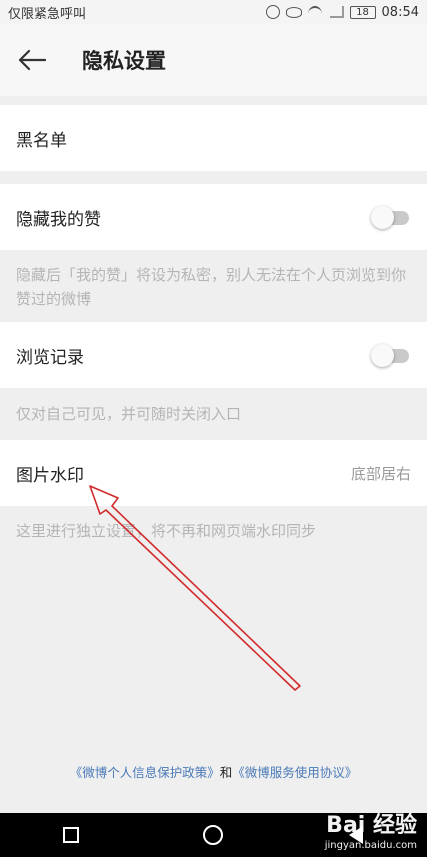 The height and width of the screenshot is (857, 427). Describe the element at coordinates (213, 355) in the screenshot. I see `browse-history-row: 浏览记录` at that location.